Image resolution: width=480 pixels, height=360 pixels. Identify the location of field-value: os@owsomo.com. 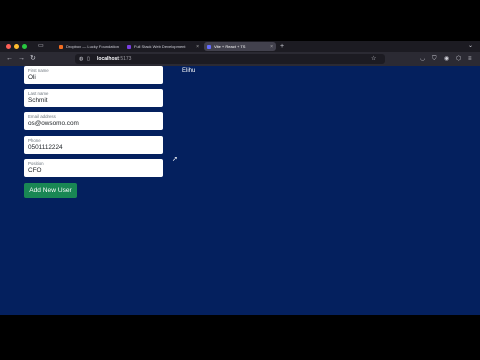
(53, 123).